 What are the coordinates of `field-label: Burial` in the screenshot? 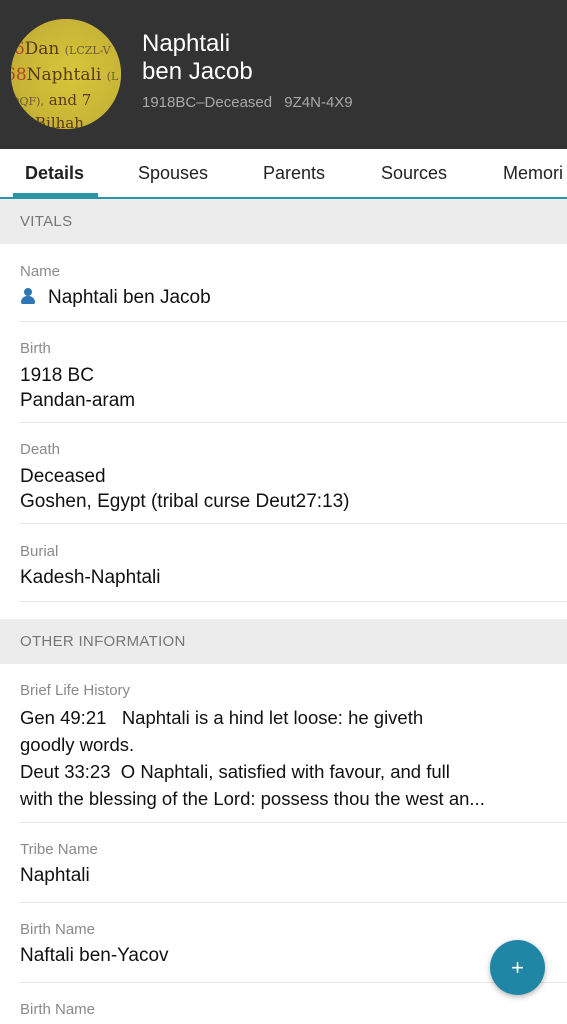 It's located at (39, 551).